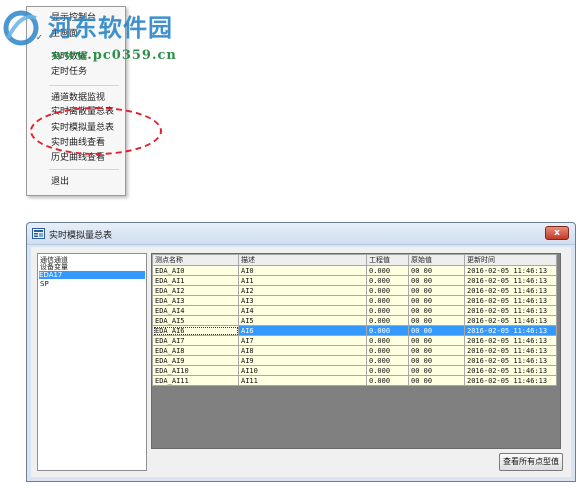 This screenshot has width=588, height=488. What do you see at coordinates (302, 260) in the screenshot?
I see `column-header-description: 描述` at bounding box center [302, 260].